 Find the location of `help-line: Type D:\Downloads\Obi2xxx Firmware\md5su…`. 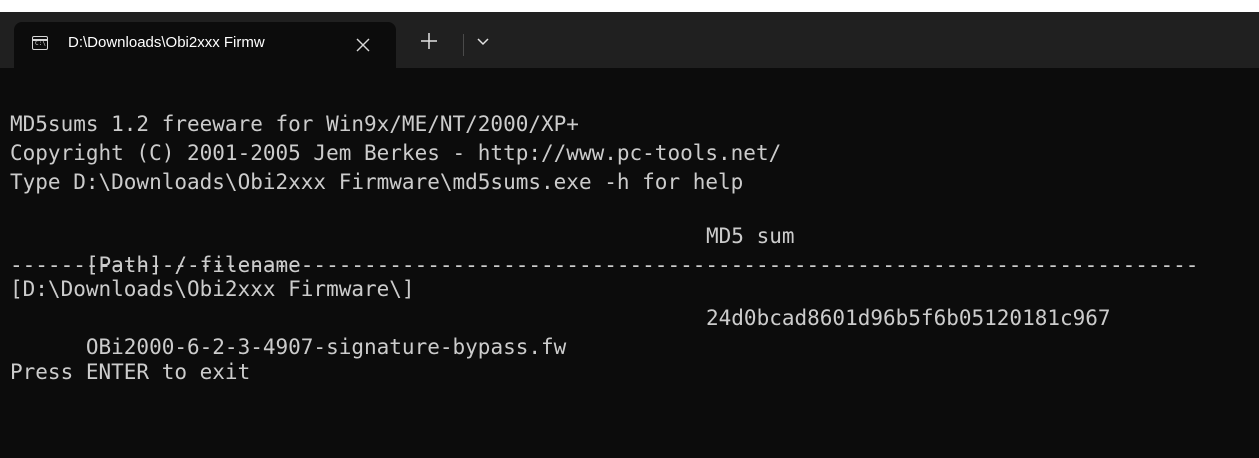

help-line: Type D:\Downloads\Obi2xxx Firmware\md5su… is located at coordinates (377, 182).